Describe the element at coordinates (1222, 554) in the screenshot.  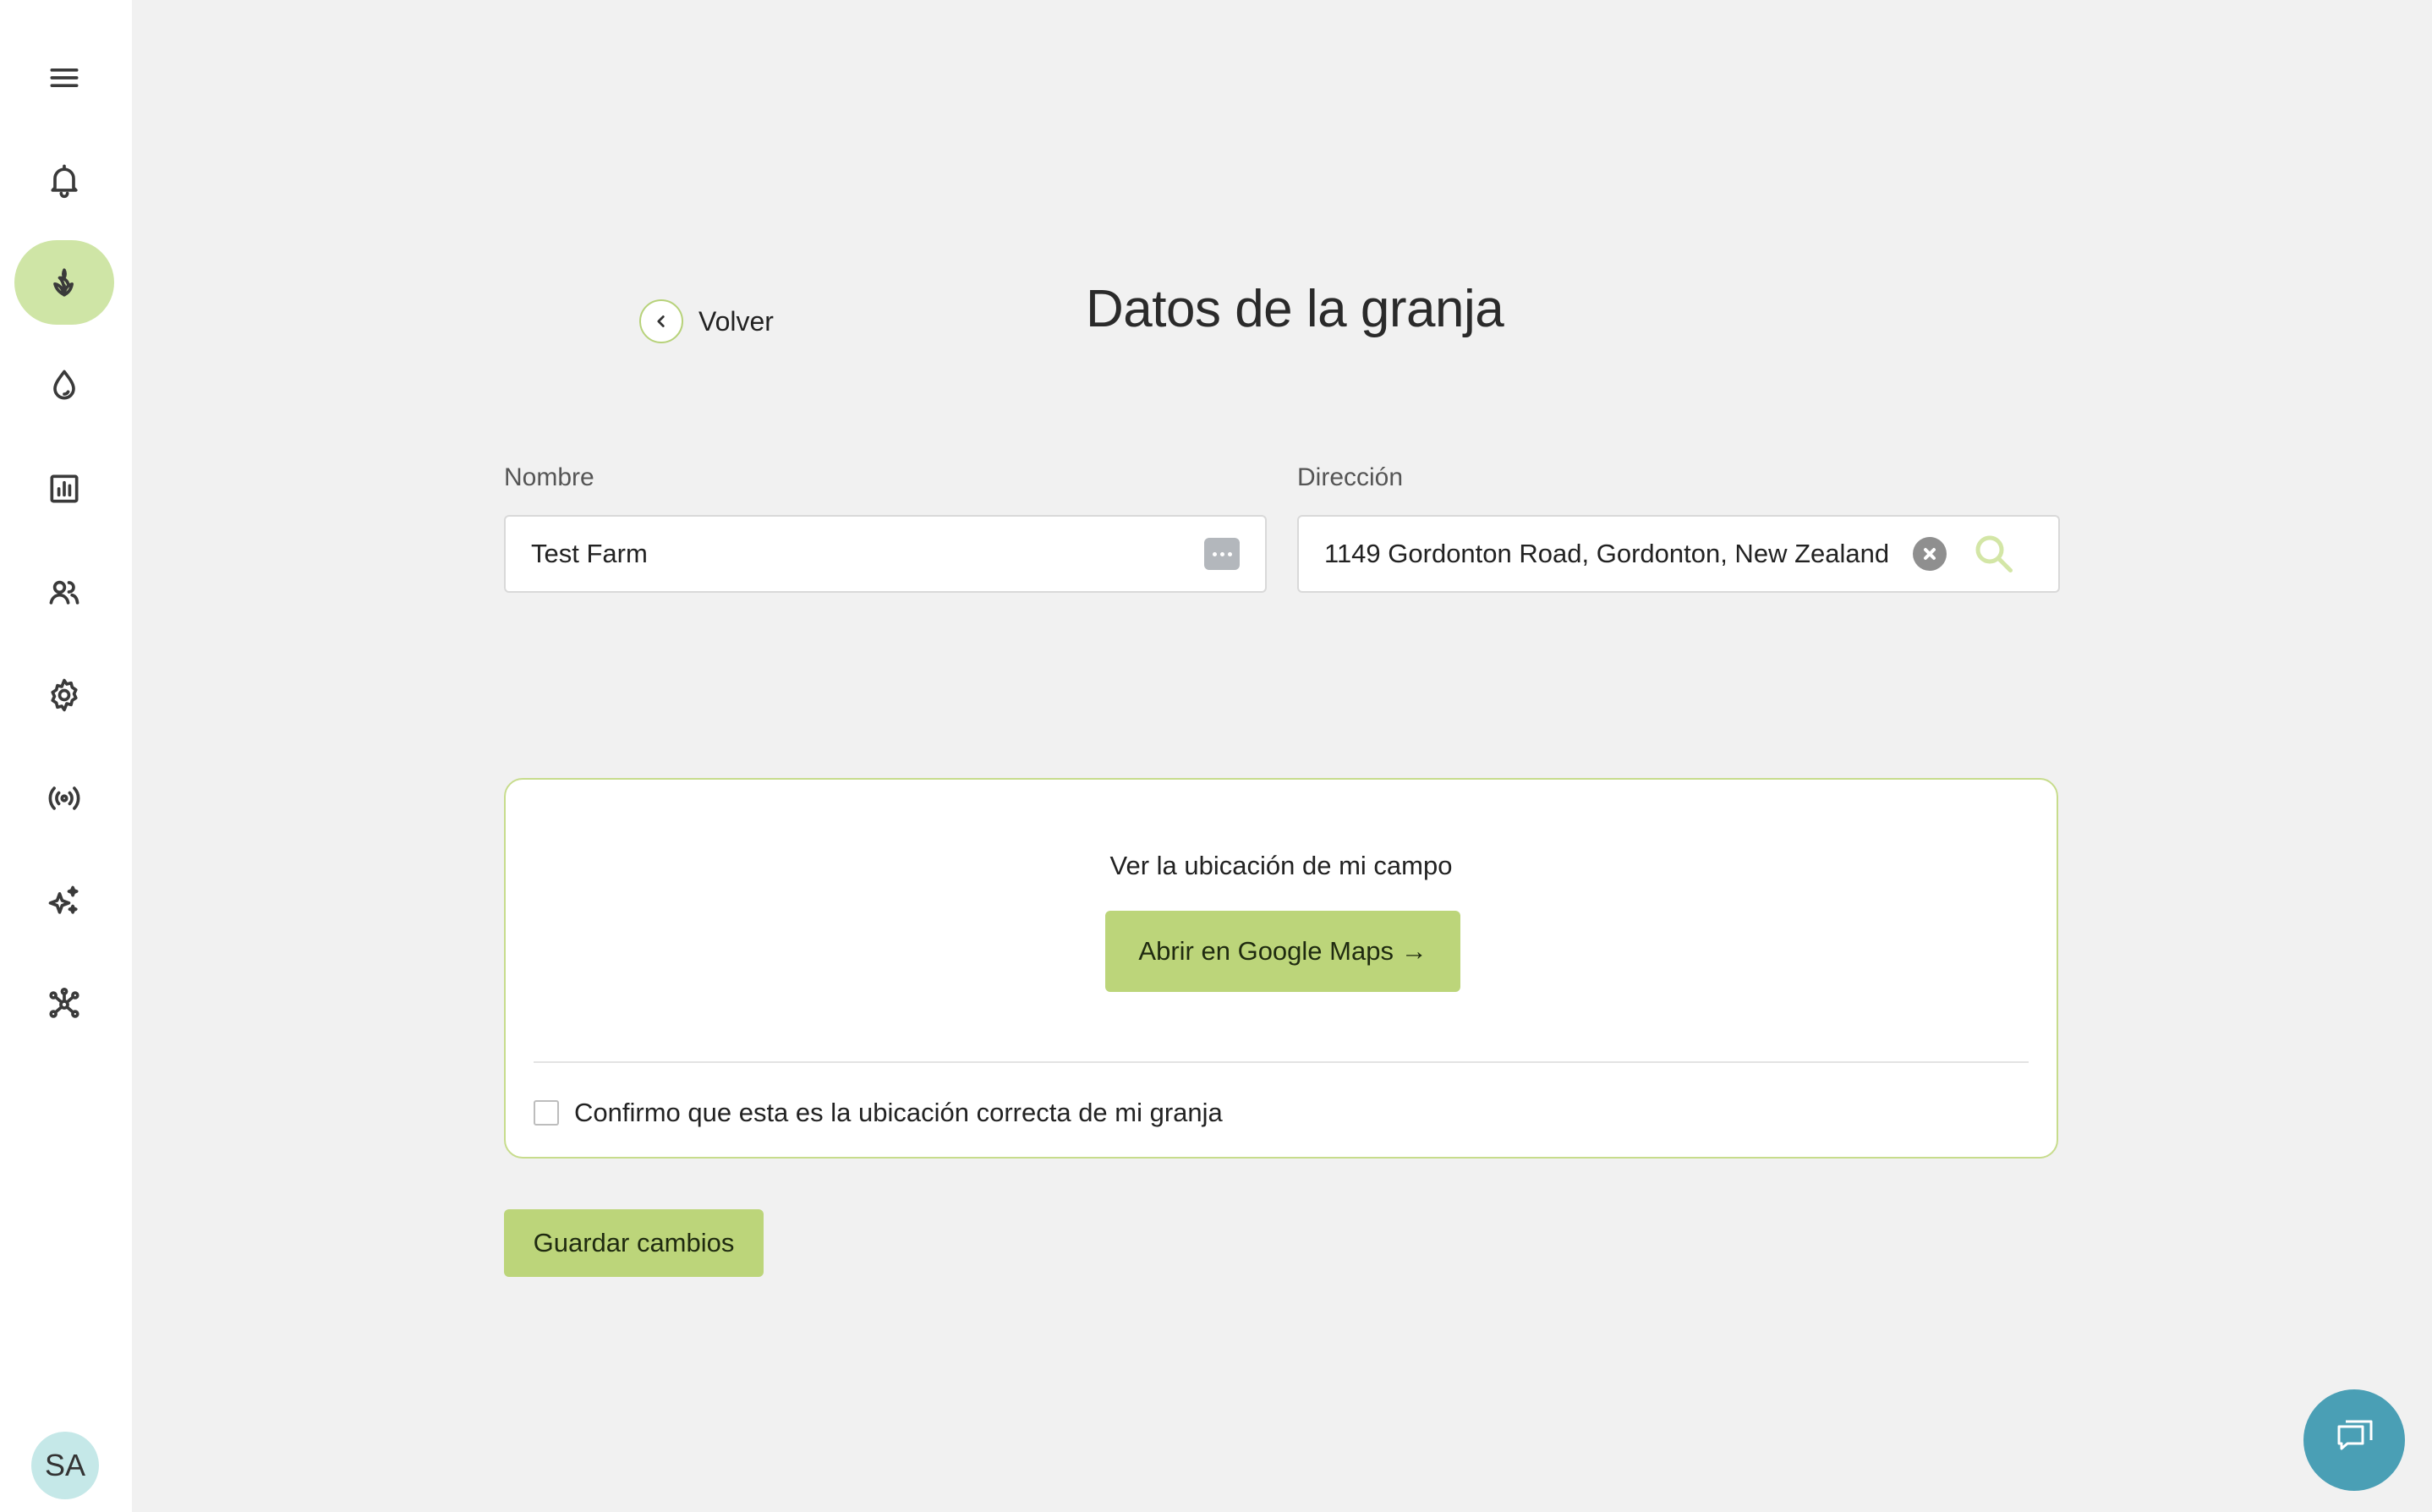
I see `more-options-icon` at that location.